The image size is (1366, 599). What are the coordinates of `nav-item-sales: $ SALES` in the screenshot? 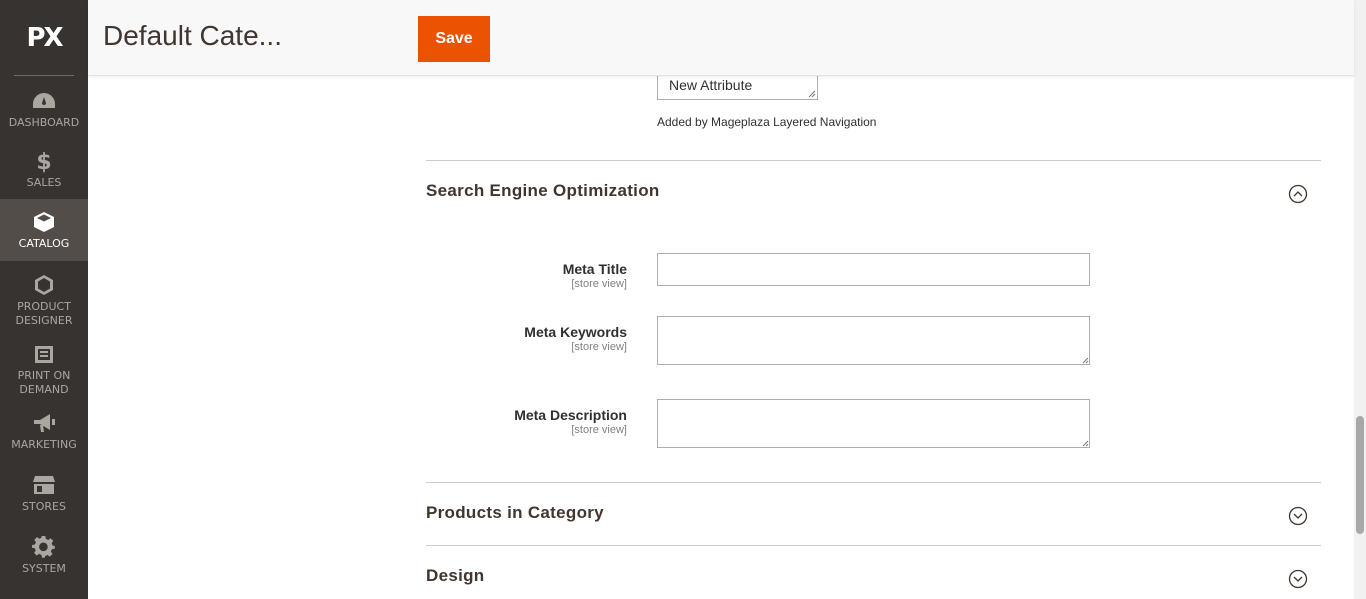 It's located at (44, 173).